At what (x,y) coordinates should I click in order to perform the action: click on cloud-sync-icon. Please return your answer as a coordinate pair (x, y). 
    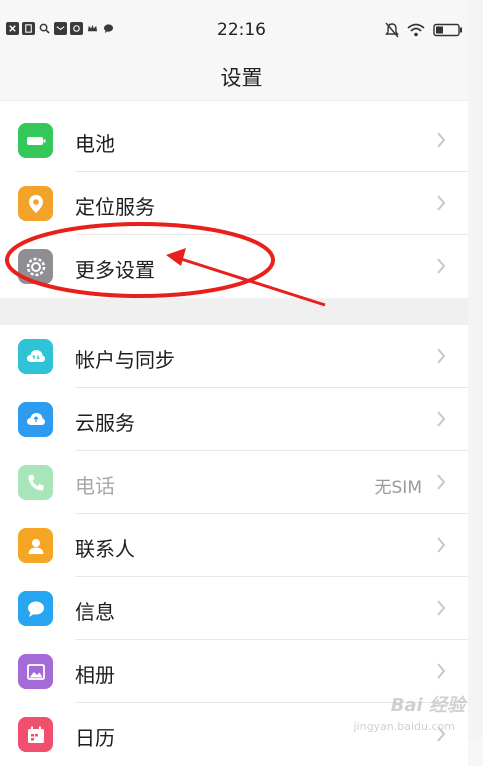
    Looking at the image, I should click on (35, 356).